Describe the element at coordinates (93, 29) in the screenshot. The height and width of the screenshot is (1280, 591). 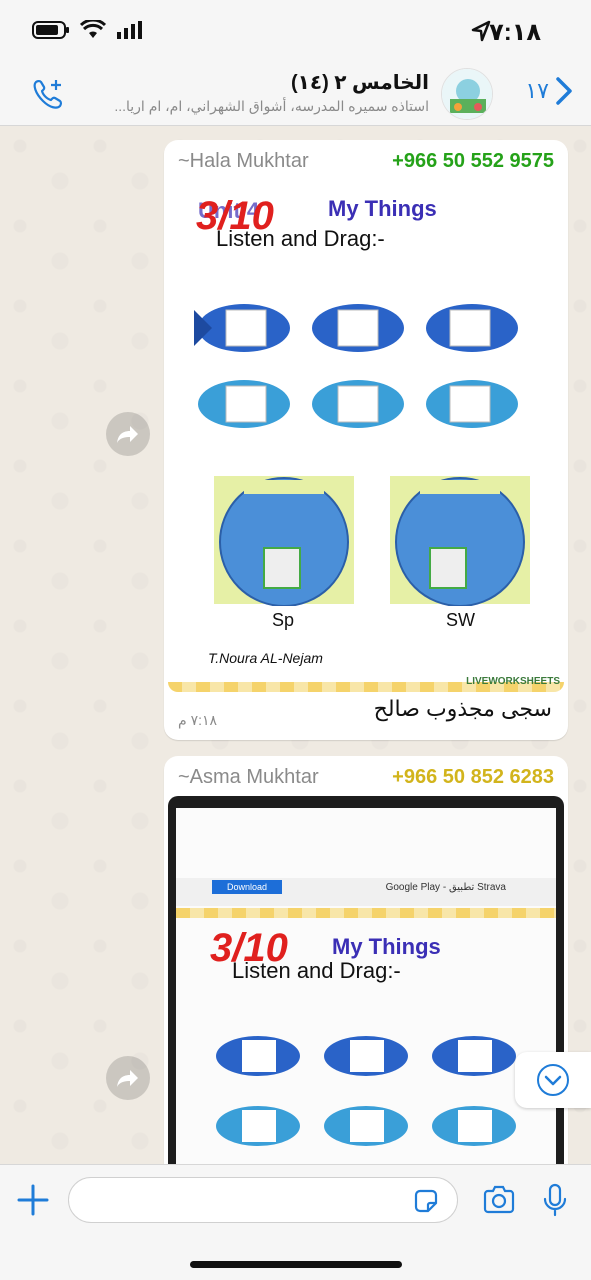
I see `wifi-icon` at that location.